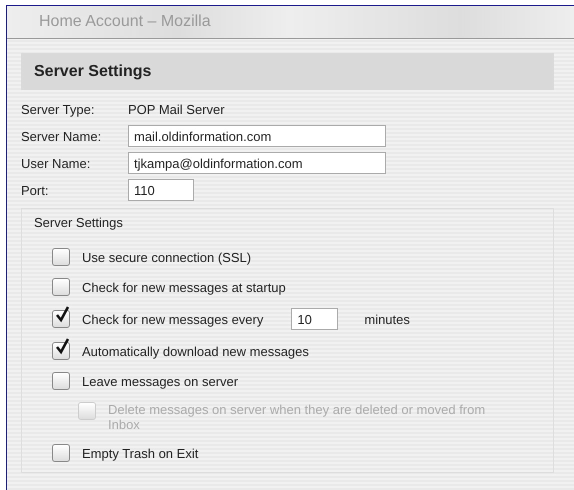 This screenshot has width=574, height=490. Describe the element at coordinates (61, 136) in the screenshot. I see `field-label: Server Name:` at that location.